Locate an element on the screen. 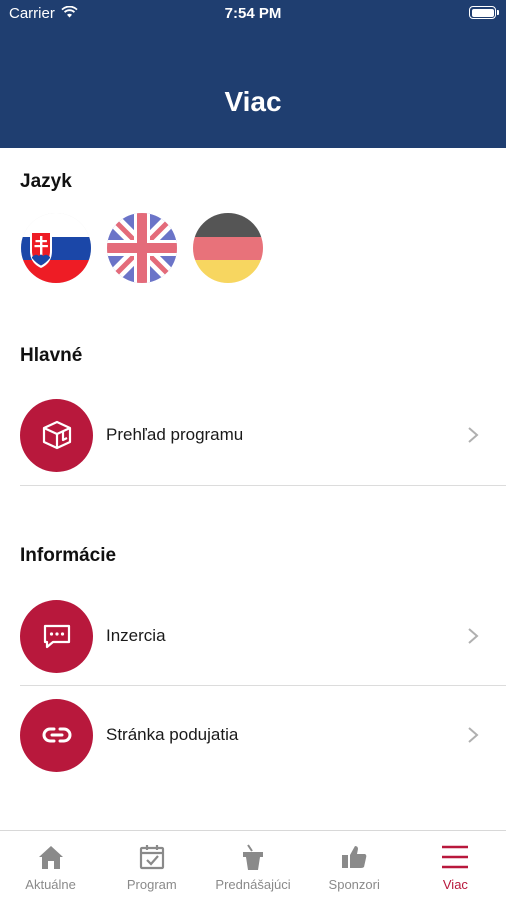 Image resolution: width=506 pixels, height=900 pixels. menu-item-program: Prehľad programu is located at coordinates (253, 435).